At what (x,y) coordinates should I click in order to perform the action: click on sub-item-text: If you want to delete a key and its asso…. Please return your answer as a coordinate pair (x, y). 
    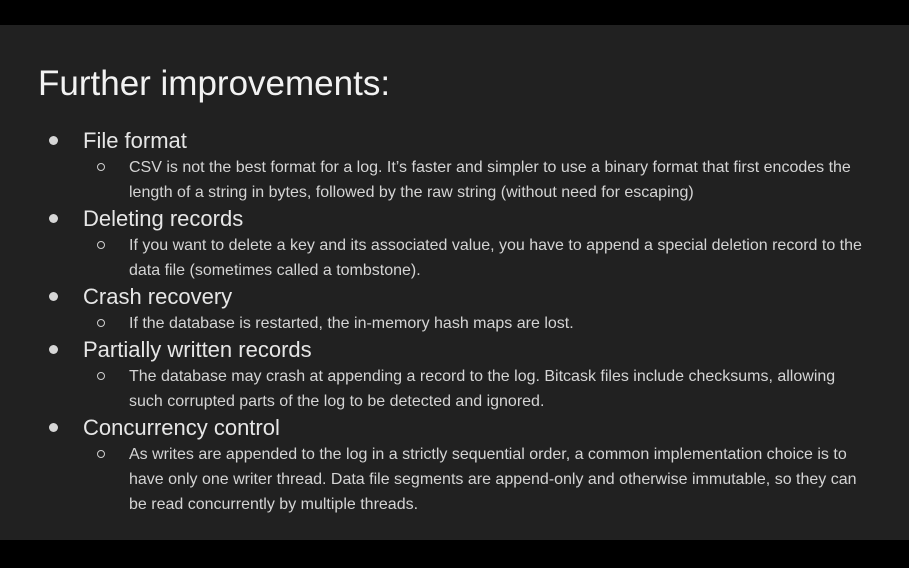
    Looking at the image, I should click on (495, 258).